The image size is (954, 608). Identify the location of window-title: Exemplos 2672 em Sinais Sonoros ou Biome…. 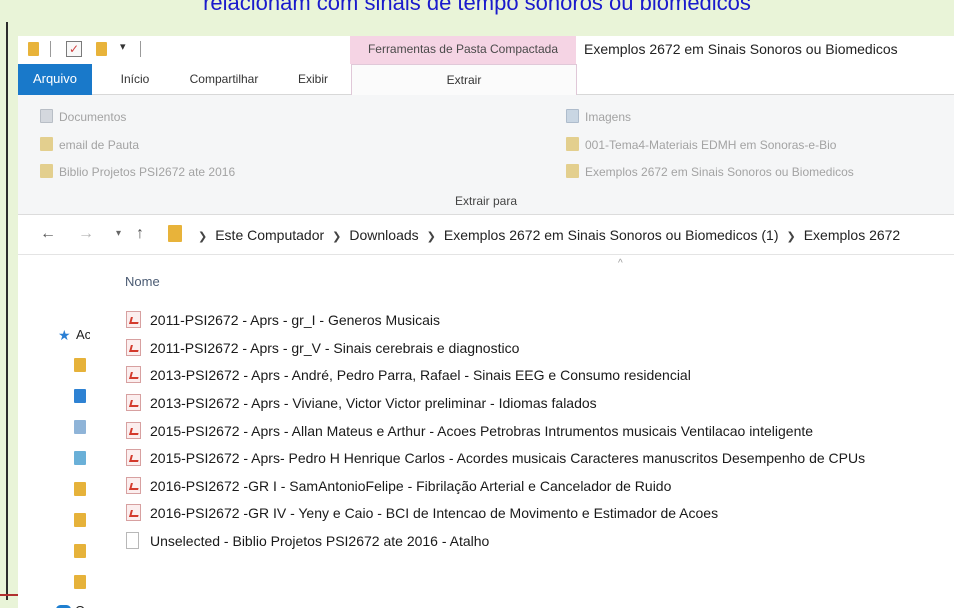
(741, 49).